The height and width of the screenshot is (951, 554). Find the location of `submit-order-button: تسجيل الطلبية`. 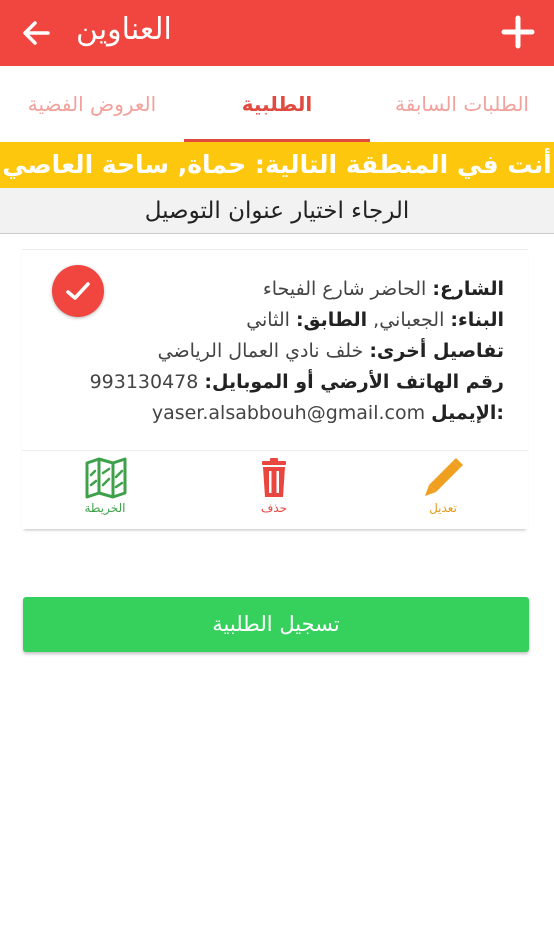

submit-order-button: تسجيل الطلبية is located at coordinates (276, 624).